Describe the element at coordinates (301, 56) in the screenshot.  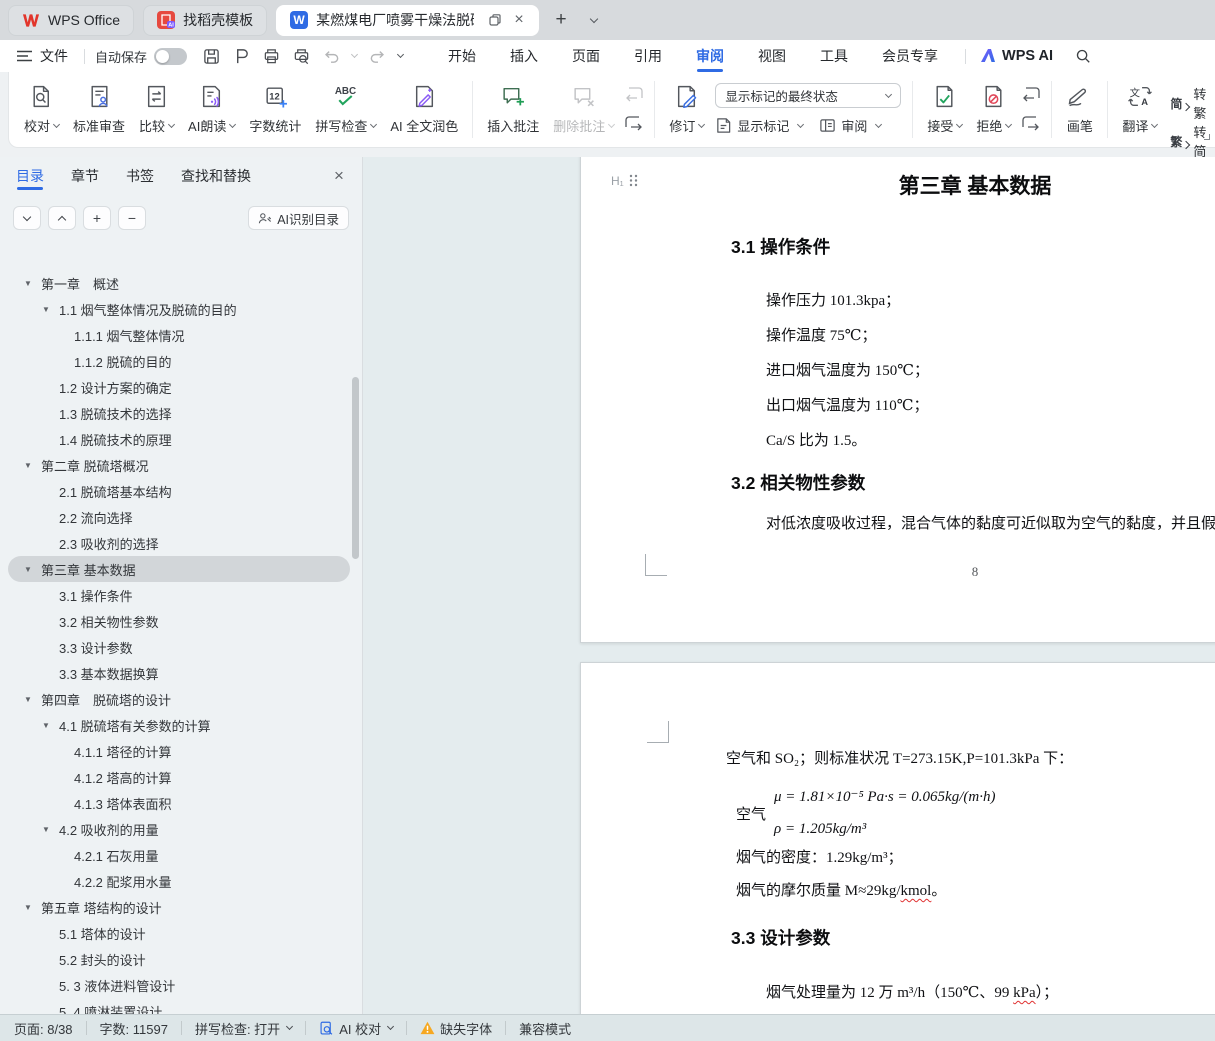
I see `print-preview-icon` at that location.